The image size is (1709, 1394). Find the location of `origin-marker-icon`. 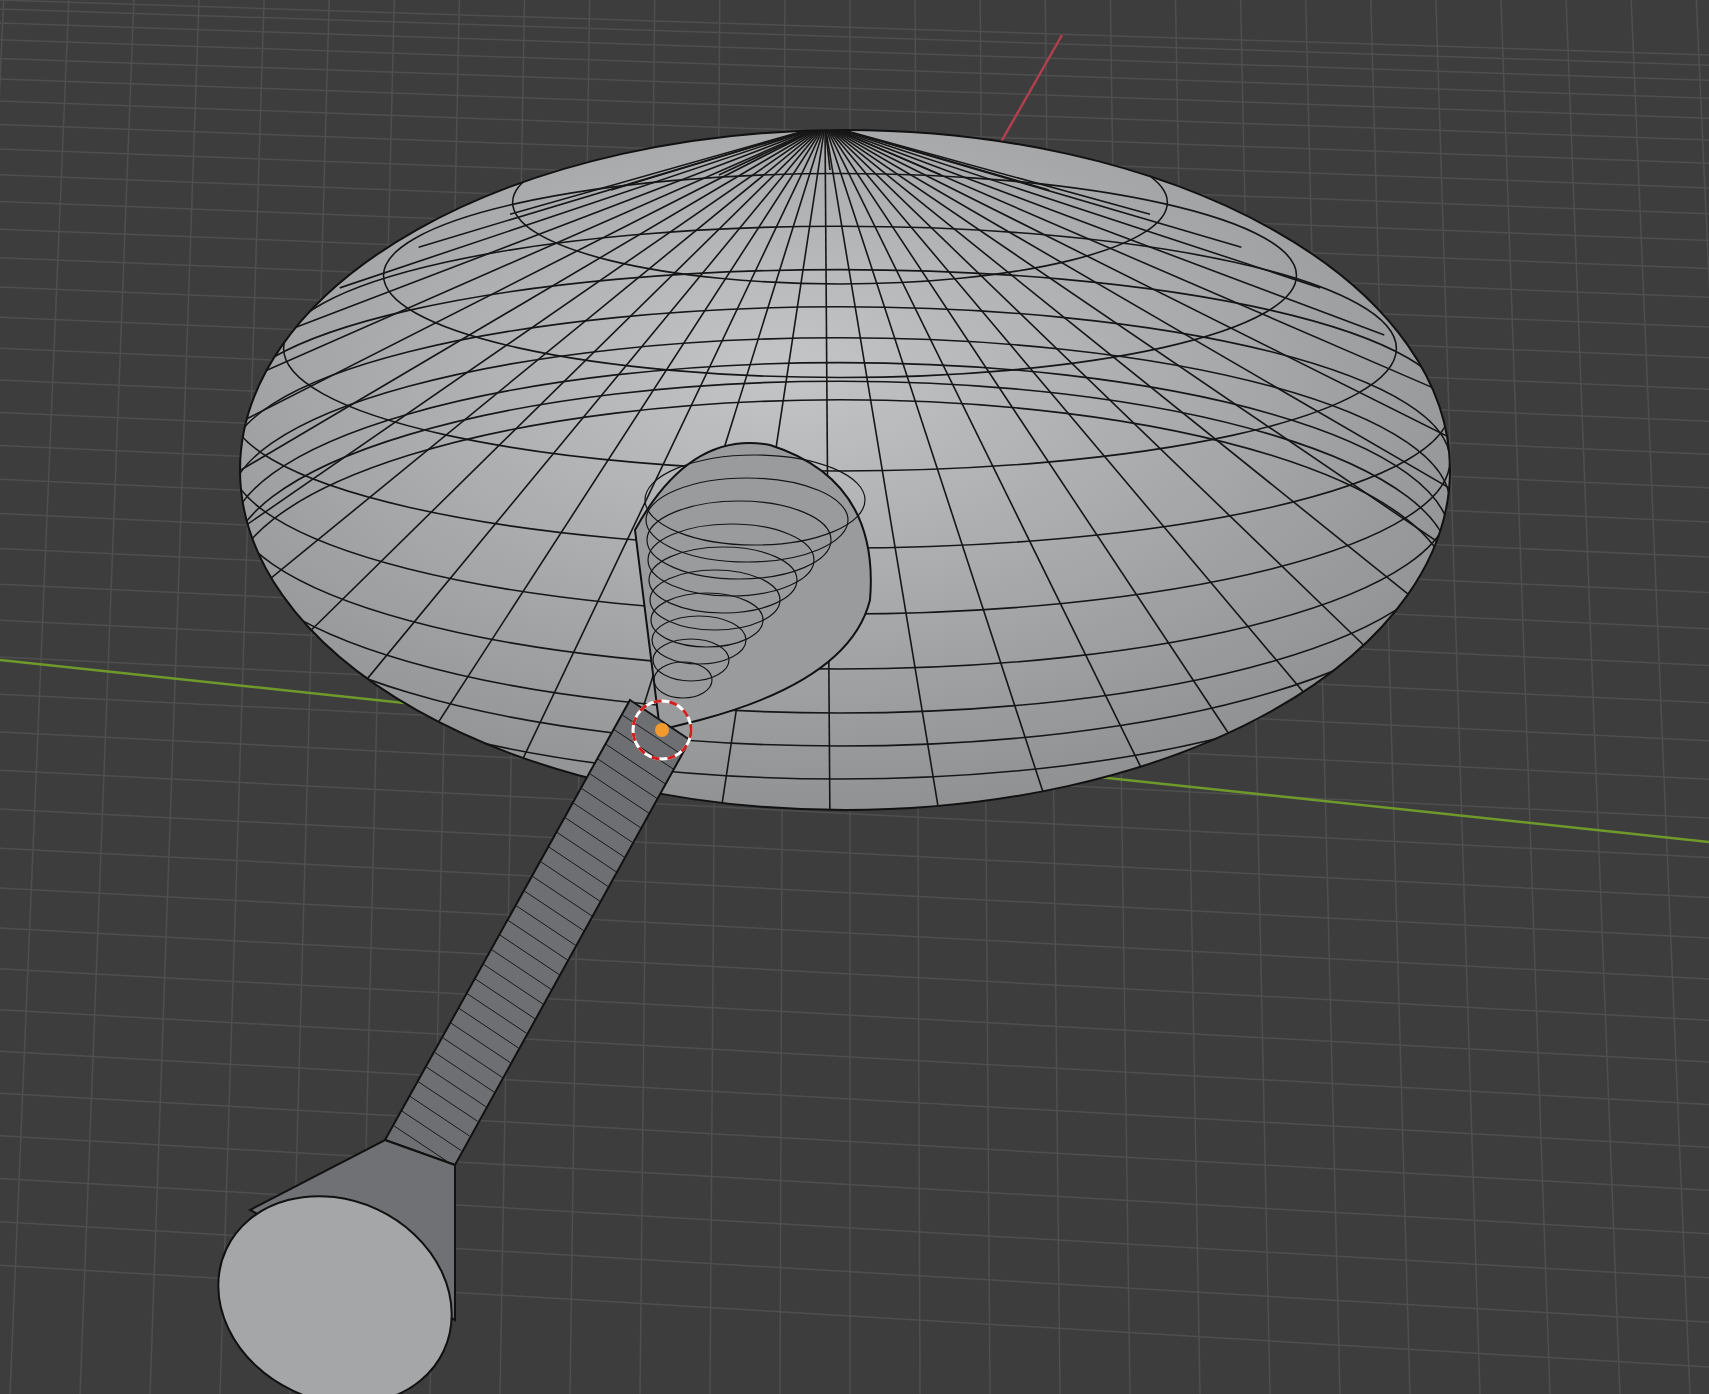

origin-marker-icon is located at coordinates (662, 730).